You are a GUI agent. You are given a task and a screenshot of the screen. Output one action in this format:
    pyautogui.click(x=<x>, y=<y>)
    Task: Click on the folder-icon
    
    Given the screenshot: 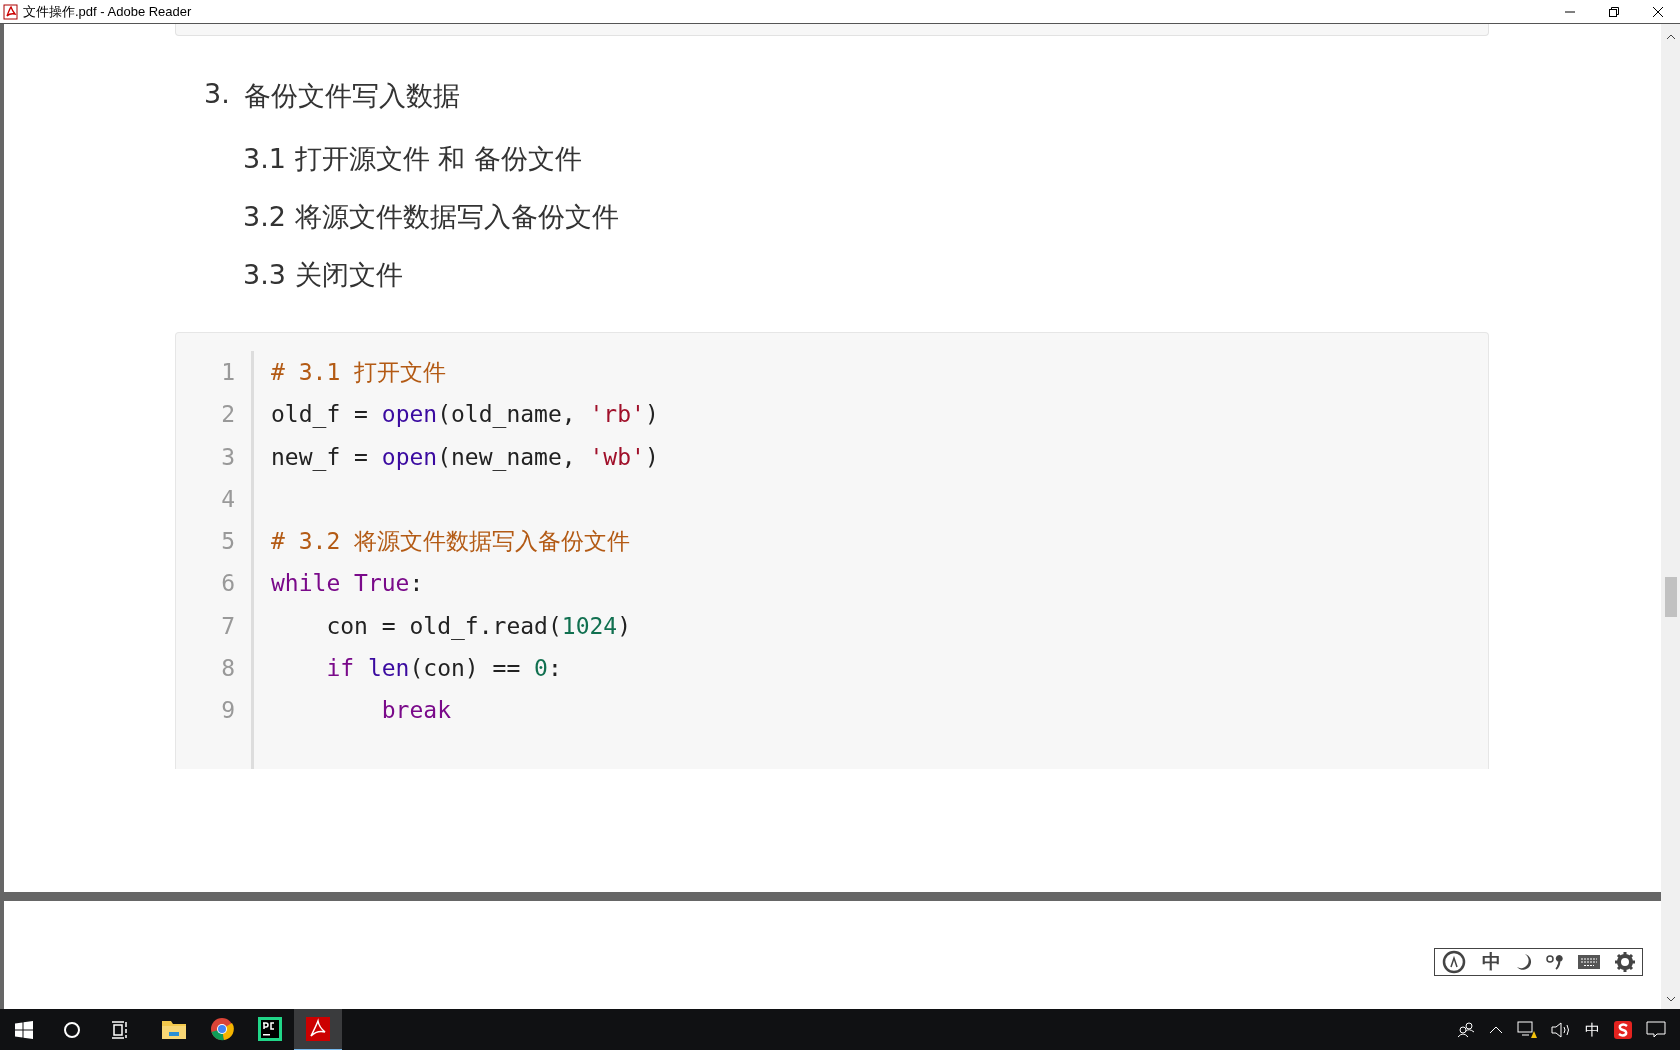 What is the action you would take?
    pyautogui.click(x=174, y=1029)
    